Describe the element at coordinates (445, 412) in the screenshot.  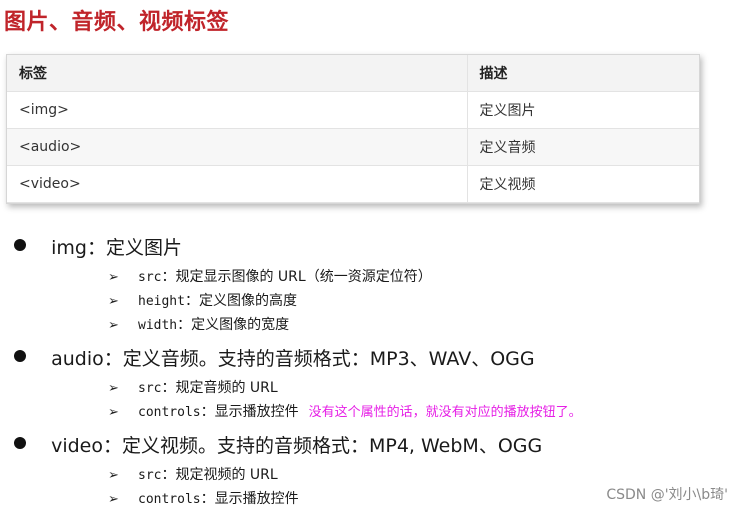
I see `annotation-note: 没有这个属性的话，就没有对应的播放按钮了。` at that location.